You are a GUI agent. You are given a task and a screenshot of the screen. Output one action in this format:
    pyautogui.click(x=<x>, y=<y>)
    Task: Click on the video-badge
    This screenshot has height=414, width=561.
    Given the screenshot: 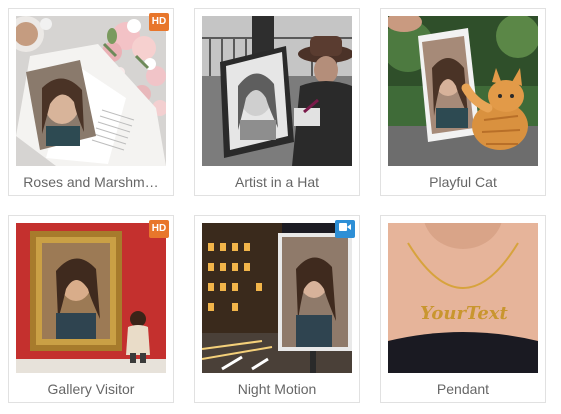 What is the action you would take?
    pyautogui.click(x=345, y=229)
    